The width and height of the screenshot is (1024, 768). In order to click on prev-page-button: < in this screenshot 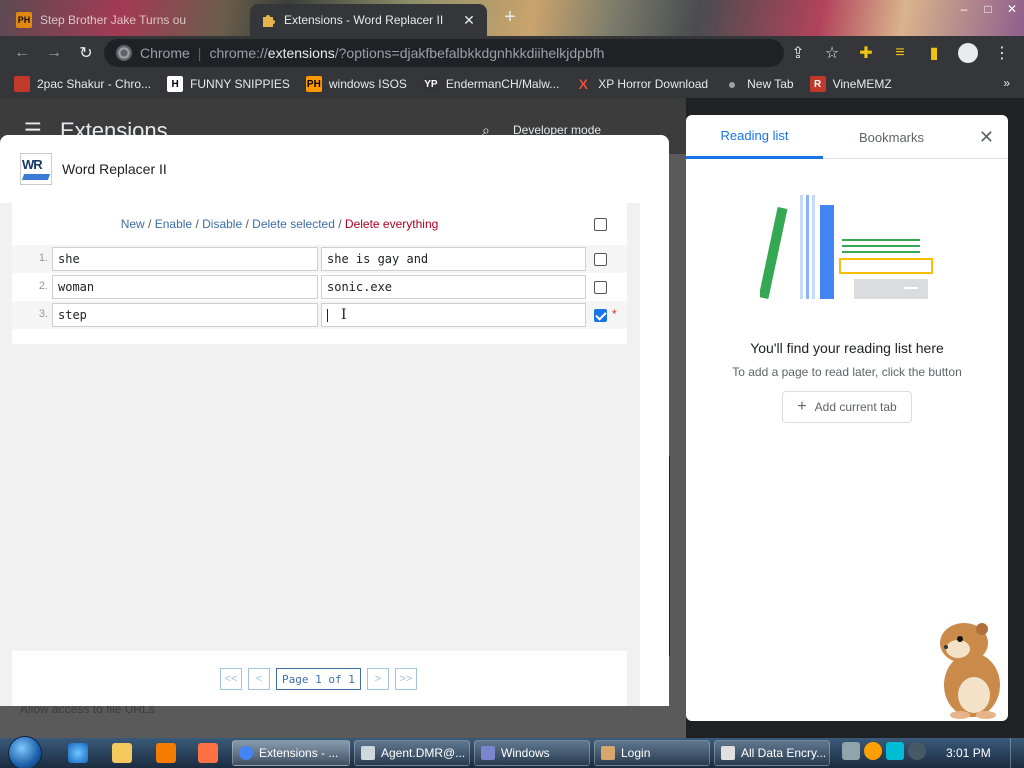, I will do `click(259, 679)`.